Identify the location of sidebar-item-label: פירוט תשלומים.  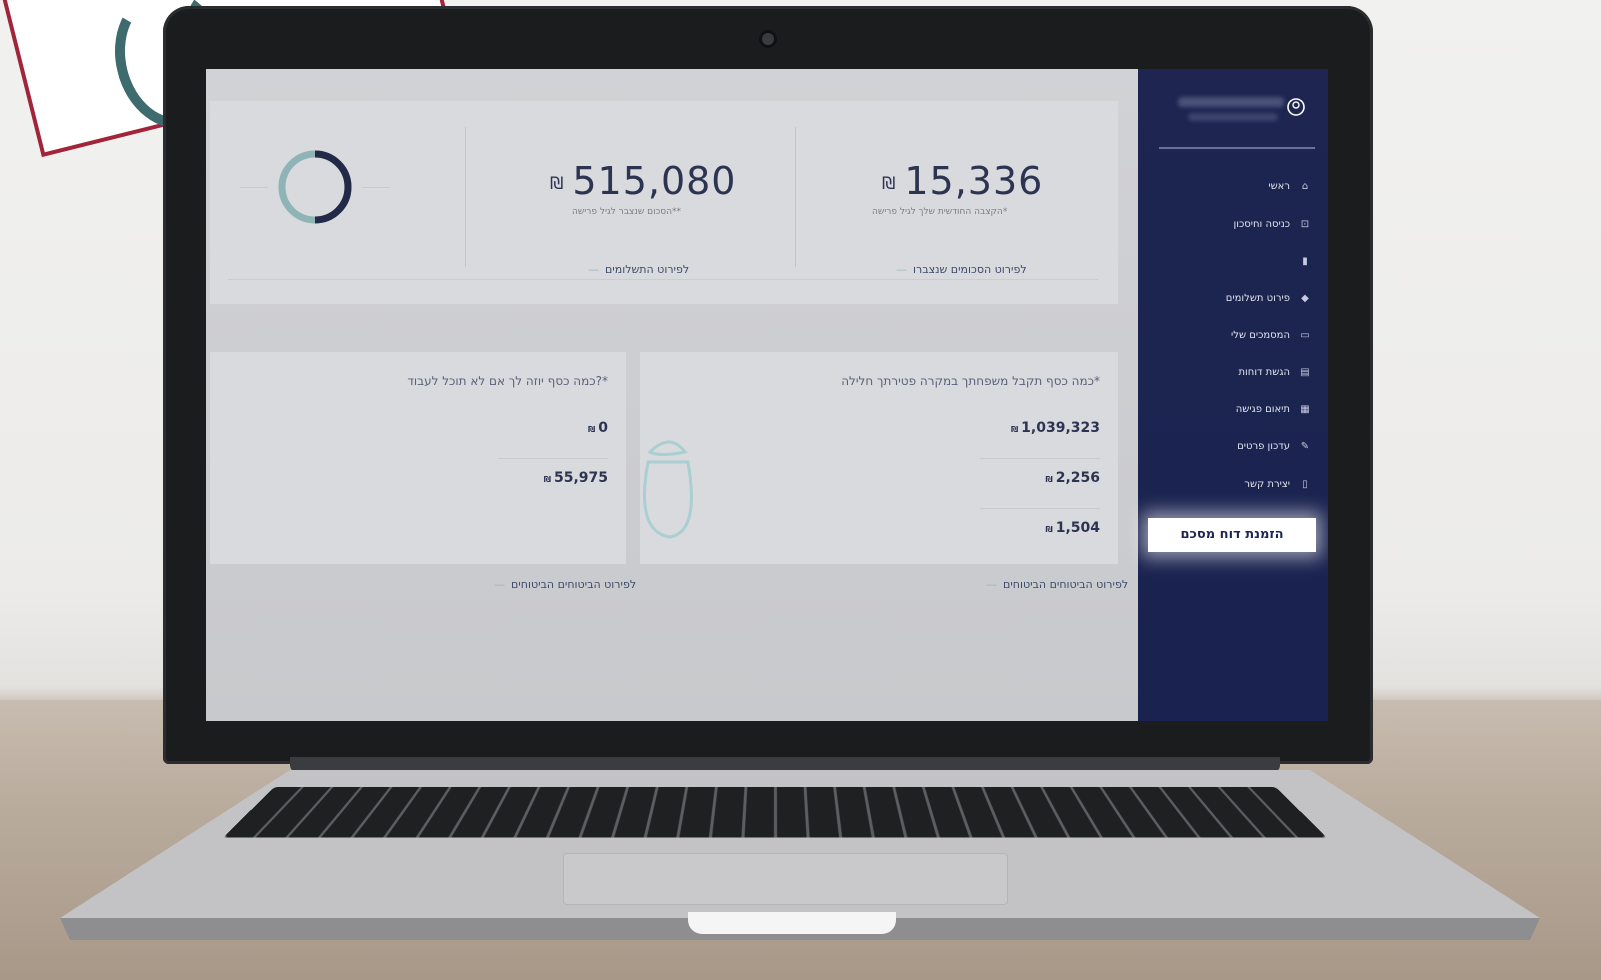
(1257, 298).